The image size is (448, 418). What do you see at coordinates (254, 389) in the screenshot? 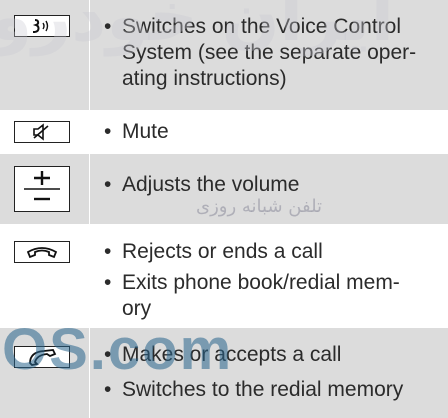
I see `list-item: • Switches to the redial memory` at bounding box center [254, 389].